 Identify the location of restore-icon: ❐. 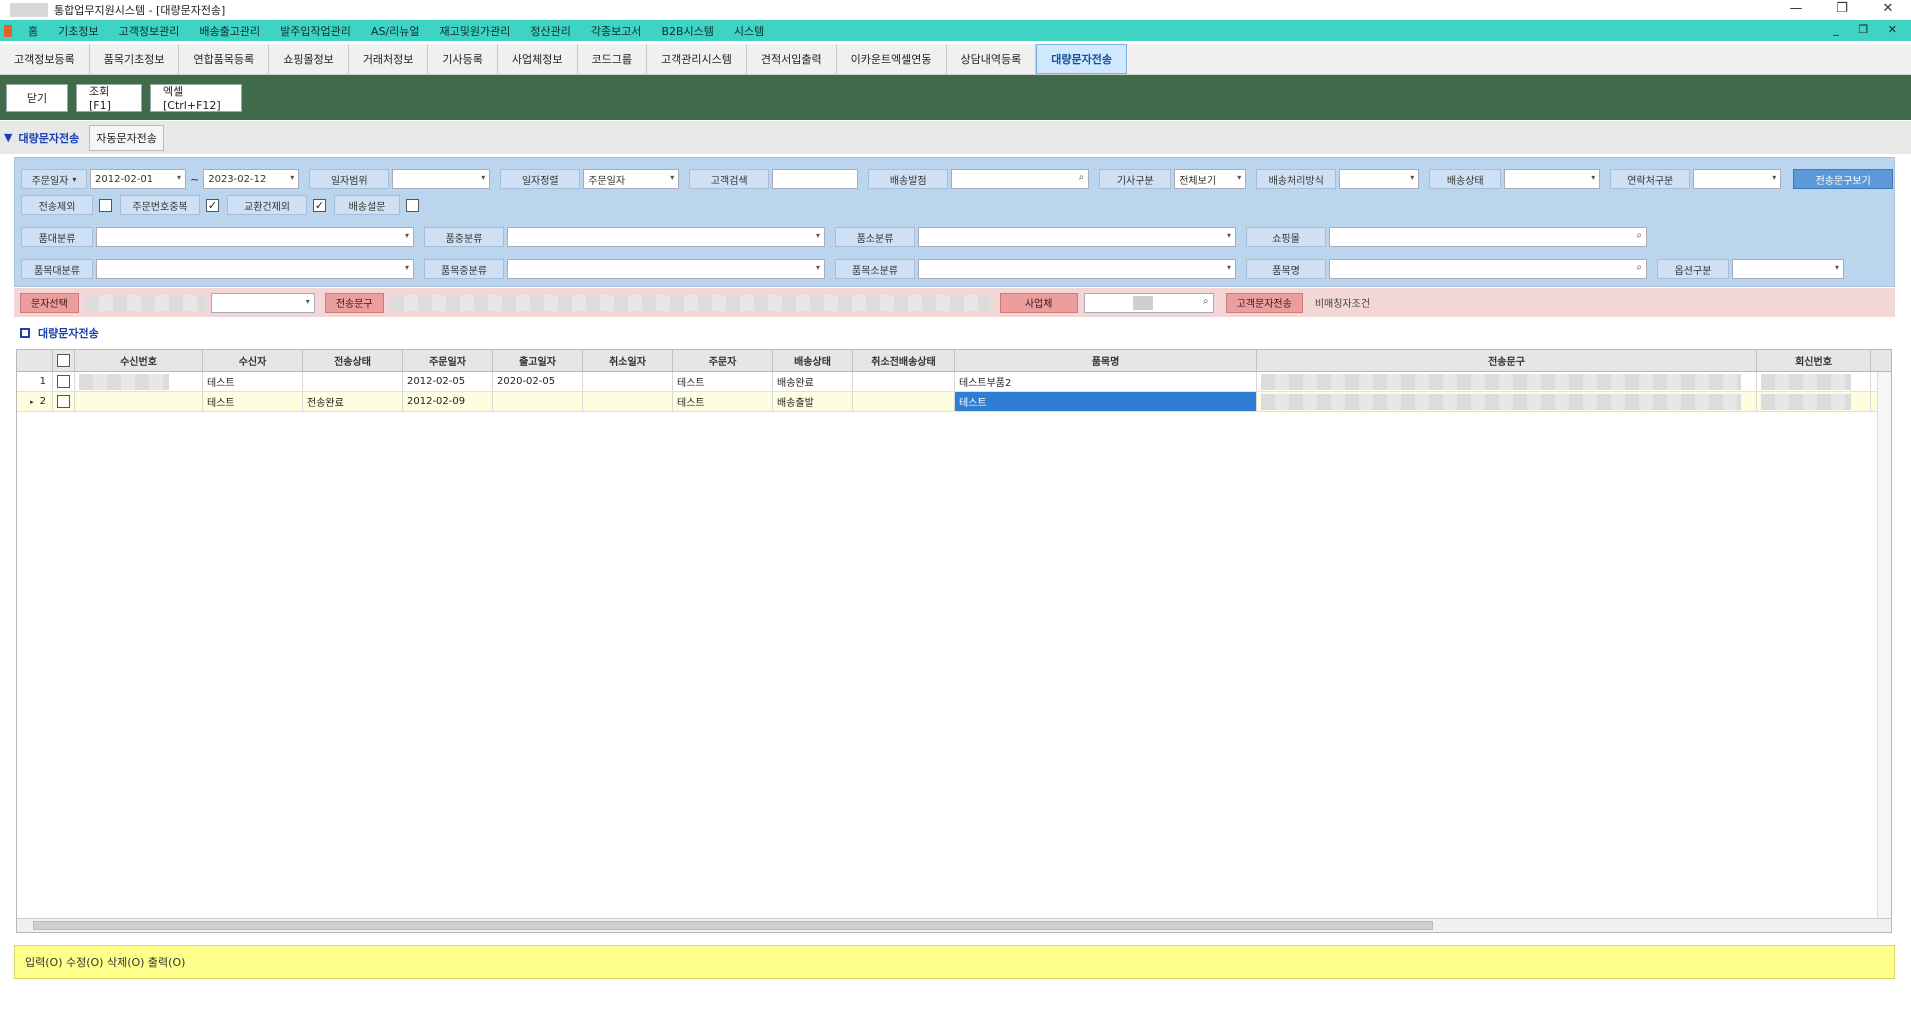
(1842, 10).